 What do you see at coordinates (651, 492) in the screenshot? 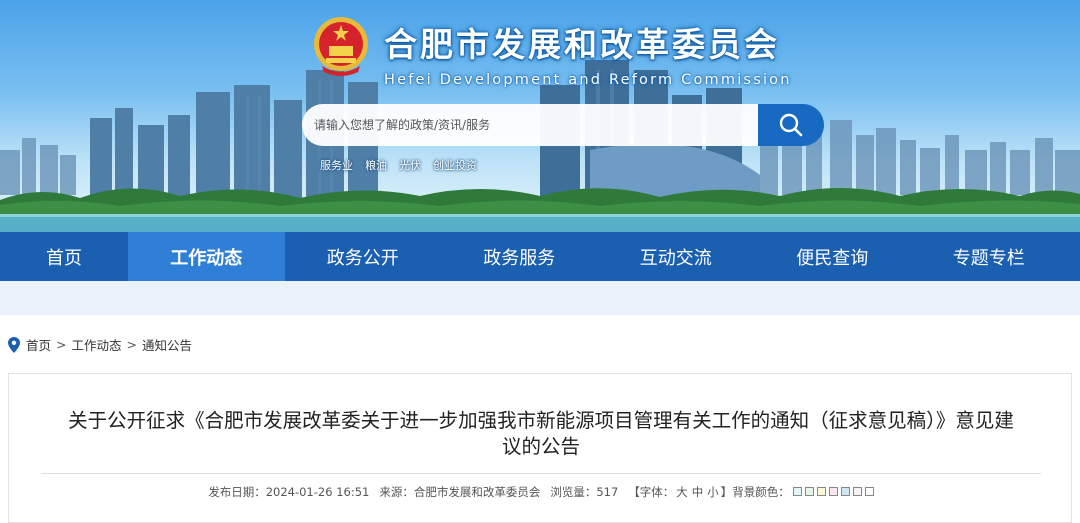
I see `font-size-label: 【字体：` at bounding box center [651, 492].